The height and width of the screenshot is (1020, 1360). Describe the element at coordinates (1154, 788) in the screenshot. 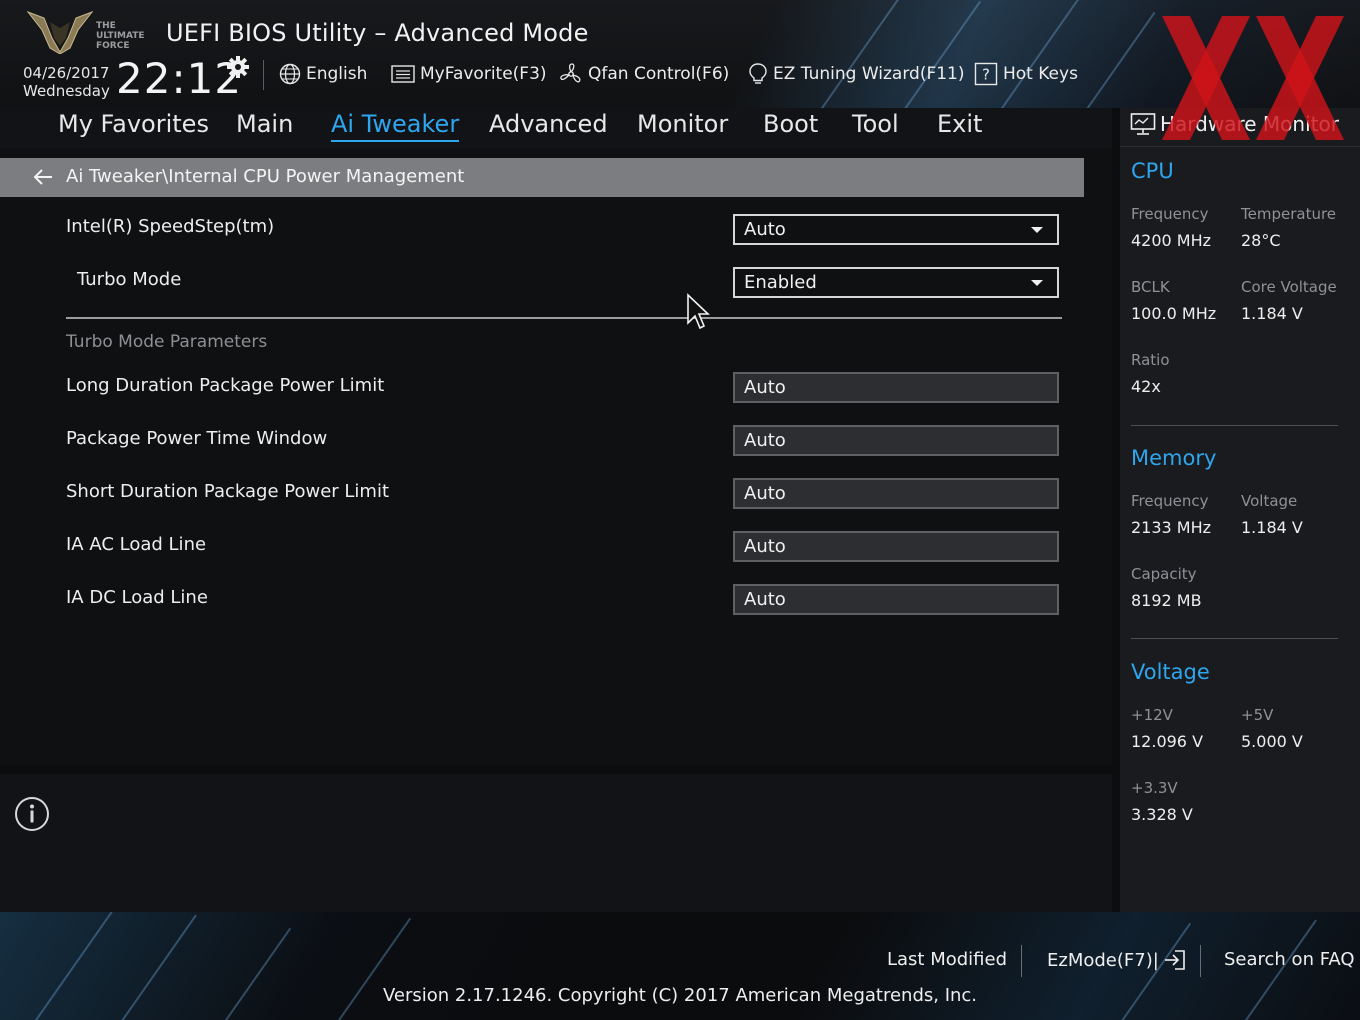

I see `voltage-3v3-label: +3.3V` at that location.